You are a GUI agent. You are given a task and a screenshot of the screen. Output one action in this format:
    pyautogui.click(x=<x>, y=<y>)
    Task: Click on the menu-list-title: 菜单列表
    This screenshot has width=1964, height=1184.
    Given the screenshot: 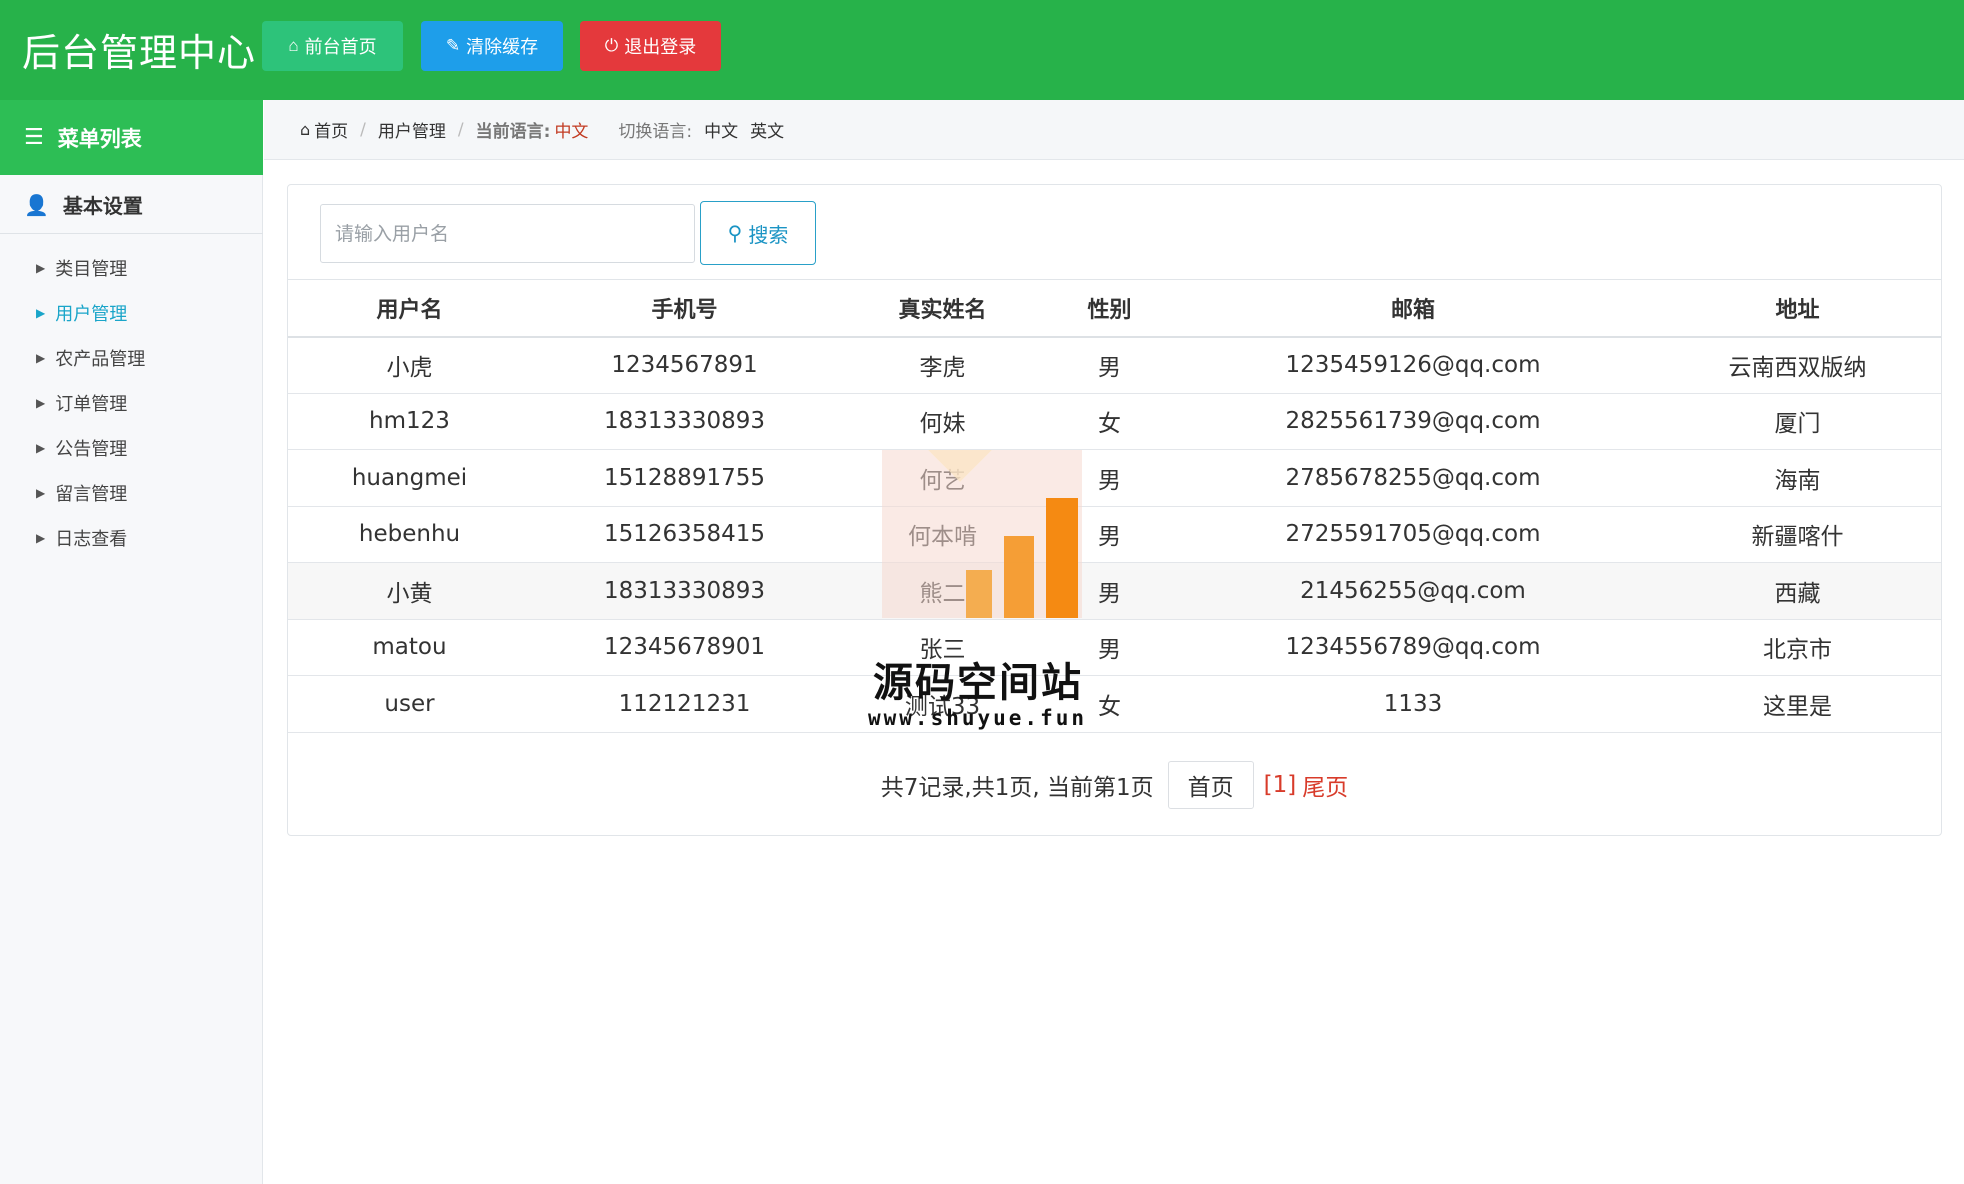 What is the action you would take?
    pyautogui.click(x=99, y=138)
    